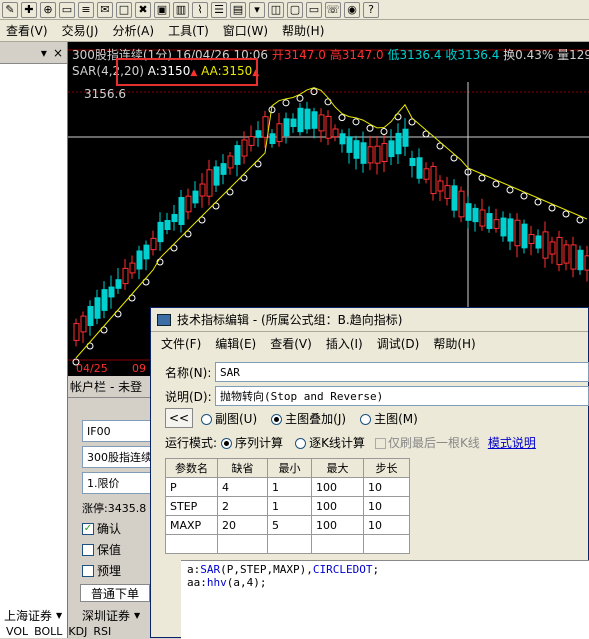 The image size is (589, 639). I want to click on nav-back-button: <<, so click(179, 418).